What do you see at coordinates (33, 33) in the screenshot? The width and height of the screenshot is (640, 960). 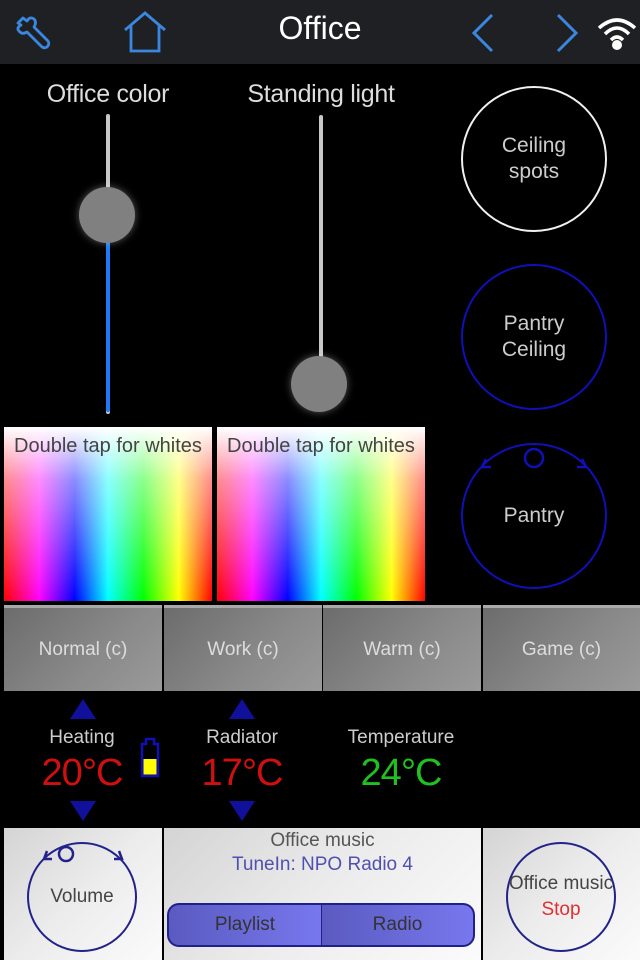 I see `wrench-icon` at bounding box center [33, 33].